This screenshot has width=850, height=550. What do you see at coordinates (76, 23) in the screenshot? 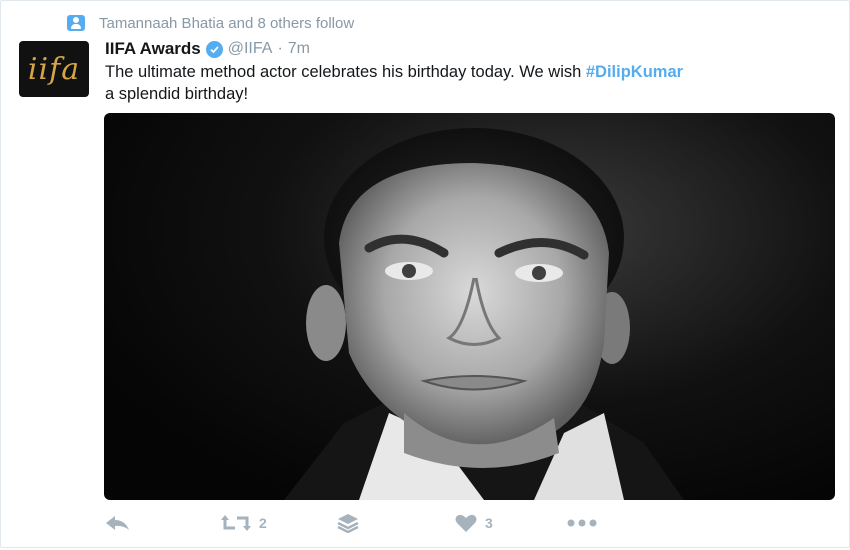
I see `person-icon` at bounding box center [76, 23].